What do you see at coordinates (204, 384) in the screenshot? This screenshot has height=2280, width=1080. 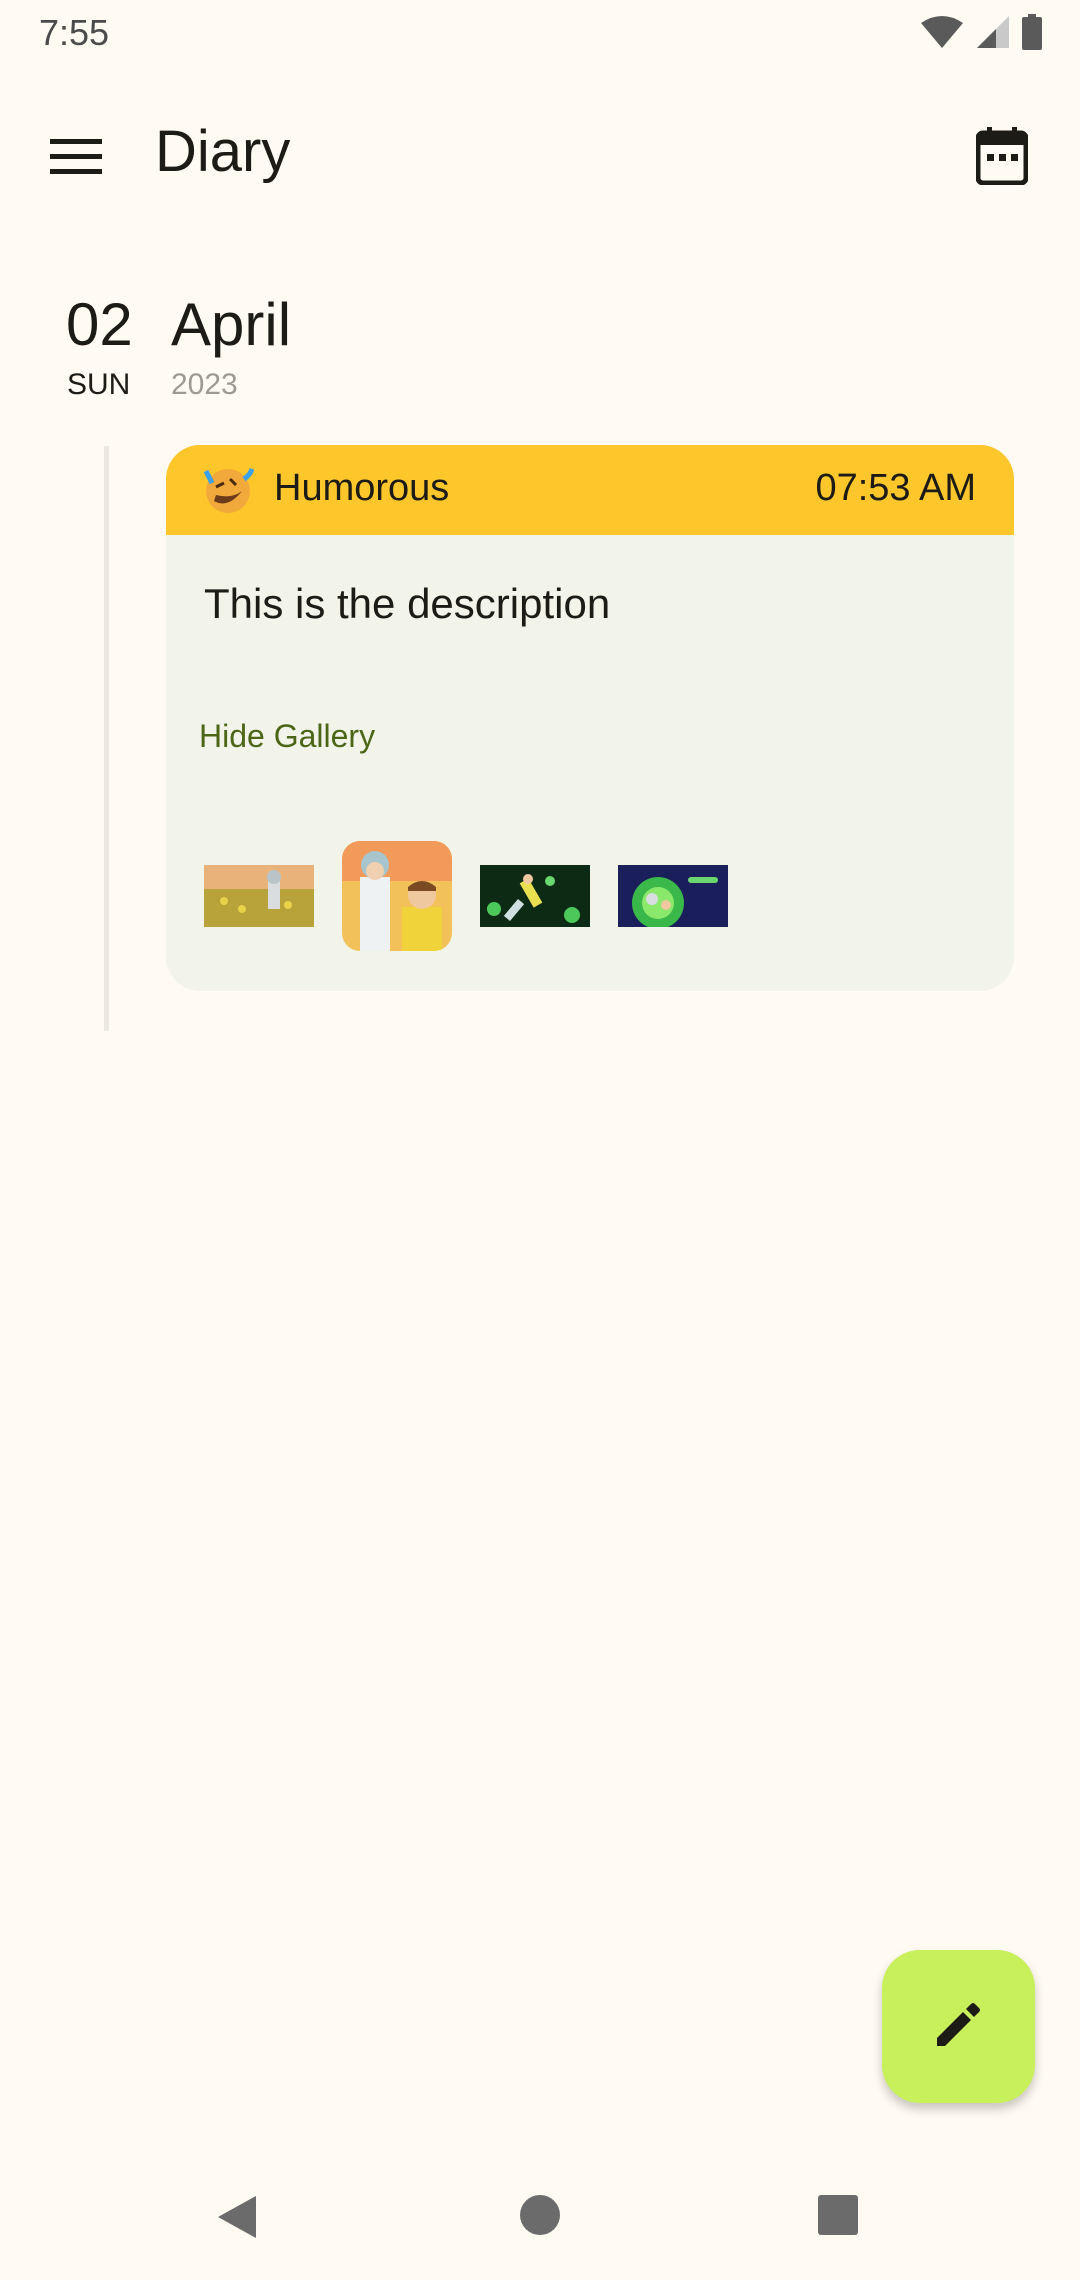 I see `date-year: 2023` at bounding box center [204, 384].